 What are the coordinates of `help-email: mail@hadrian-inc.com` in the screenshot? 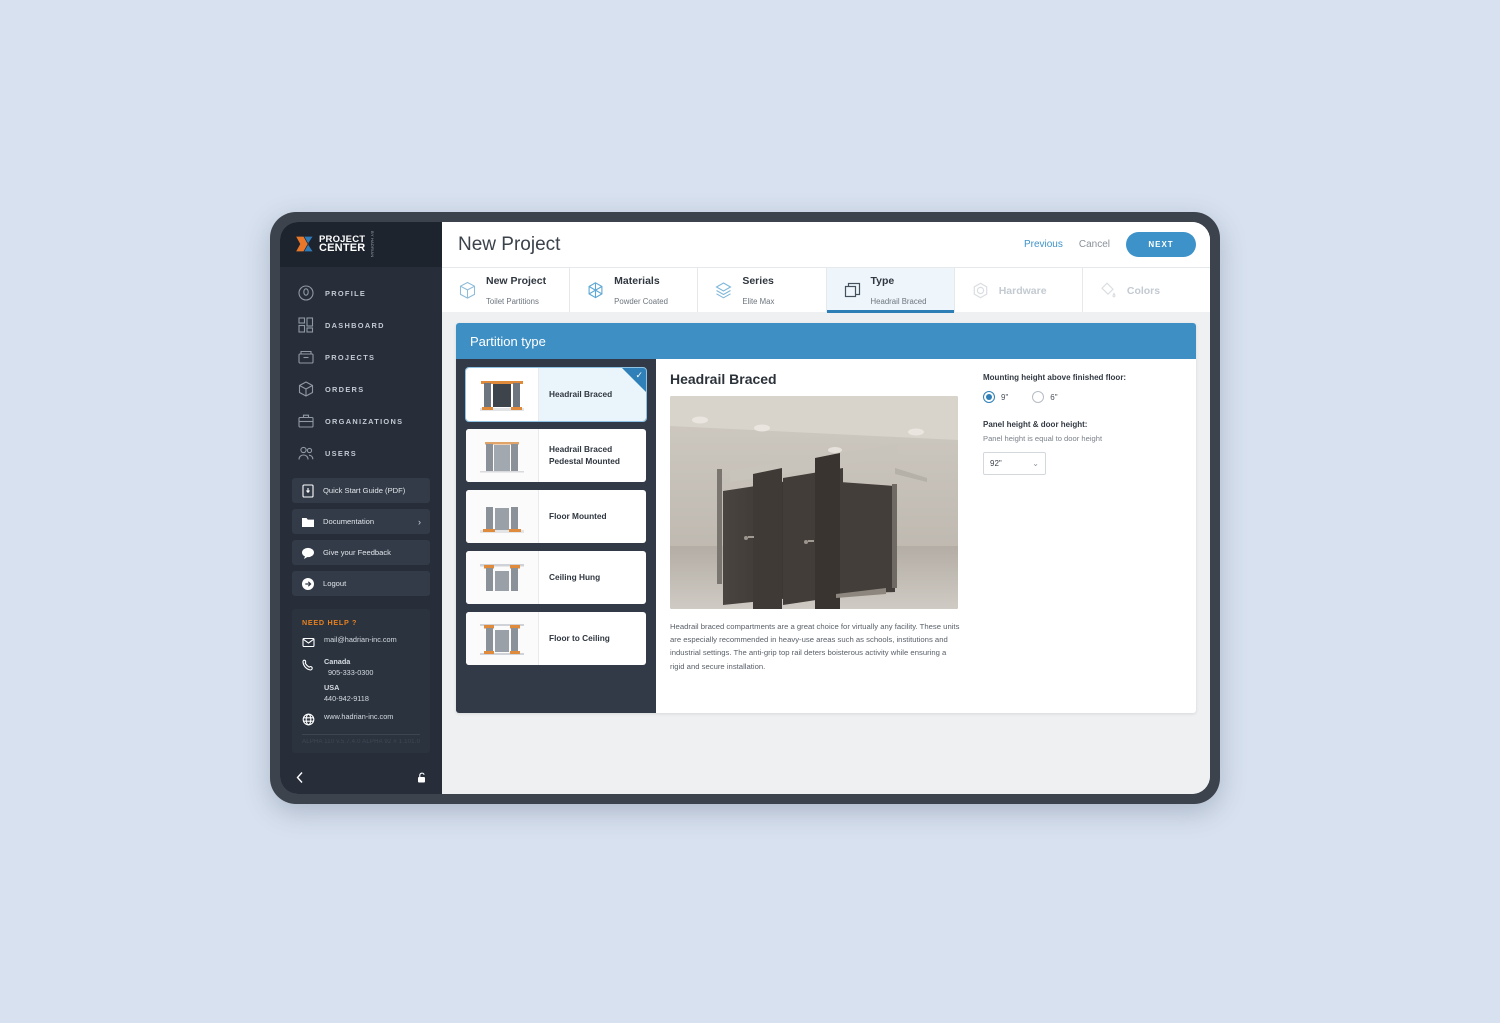 It's located at (360, 639).